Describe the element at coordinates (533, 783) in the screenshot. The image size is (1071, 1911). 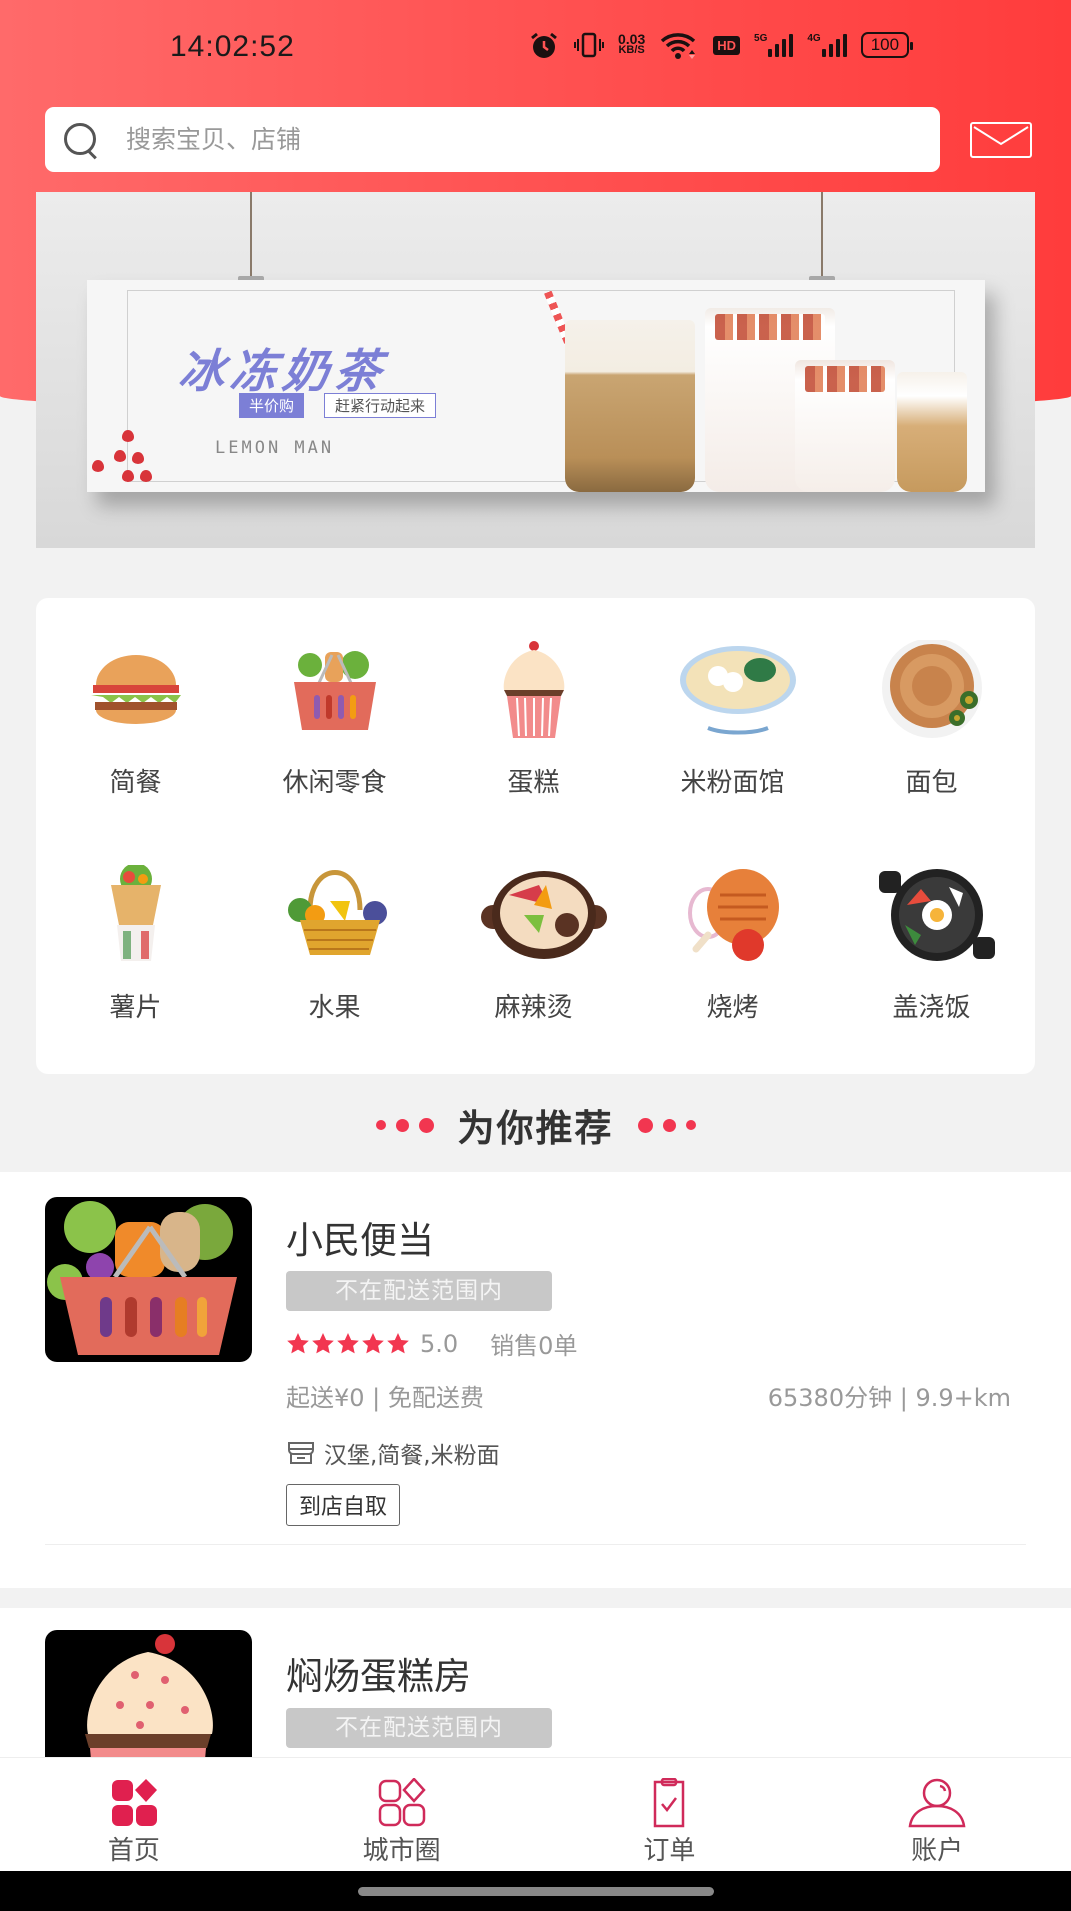
I see `category-label: 蛋糕` at that location.